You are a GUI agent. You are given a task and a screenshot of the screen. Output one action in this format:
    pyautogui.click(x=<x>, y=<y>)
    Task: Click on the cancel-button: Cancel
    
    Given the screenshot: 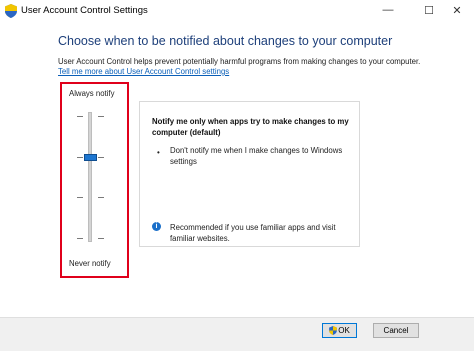 What is the action you would take?
    pyautogui.click(x=396, y=330)
    